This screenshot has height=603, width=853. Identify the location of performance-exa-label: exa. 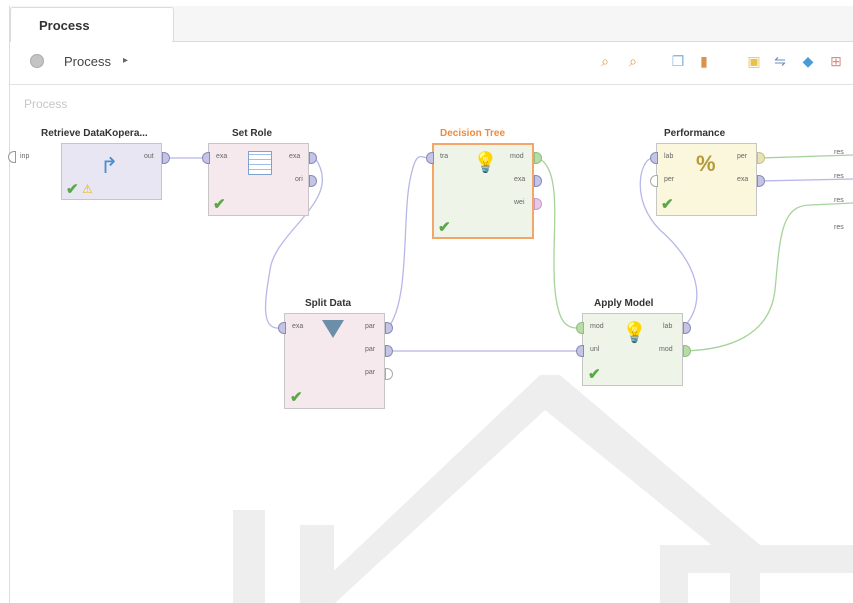
(743, 179).